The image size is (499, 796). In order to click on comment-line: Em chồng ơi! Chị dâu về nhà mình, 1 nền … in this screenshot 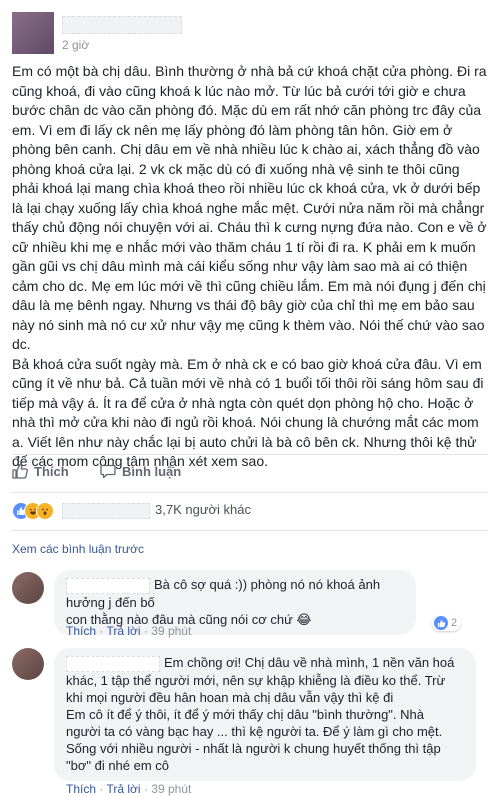, I will do `click(309, 662)`.